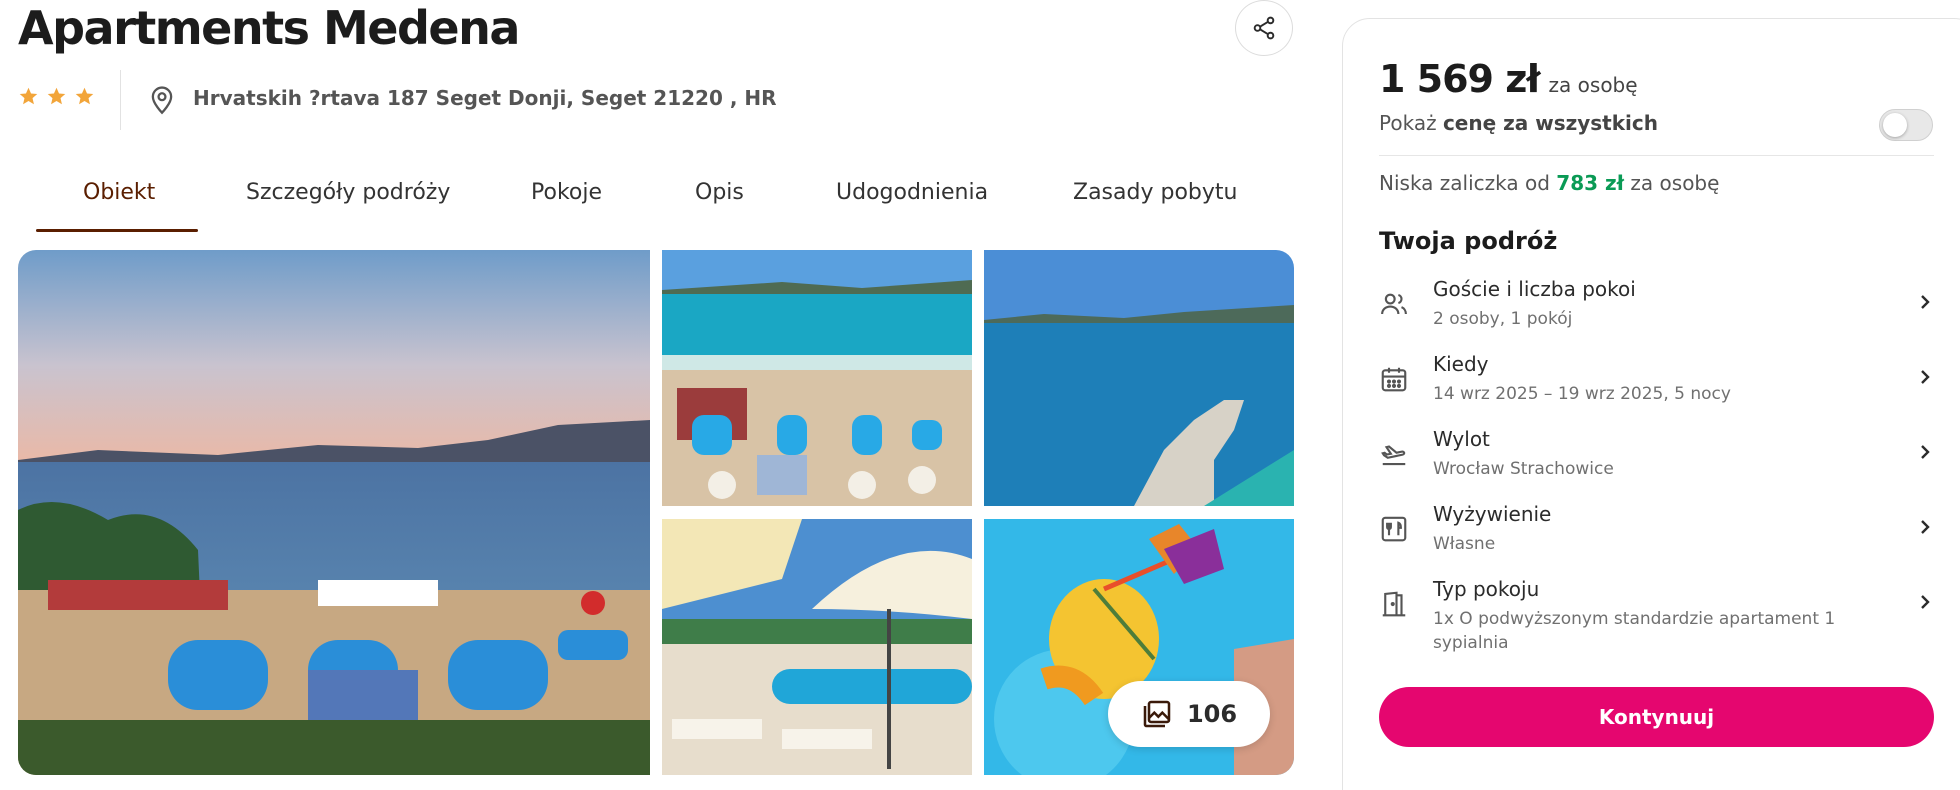 The image size is (1960, 790). What do you see at coordinates (1394, 529) in the screenshot?
I see `food-icon` at bounding box center [1394, 529].